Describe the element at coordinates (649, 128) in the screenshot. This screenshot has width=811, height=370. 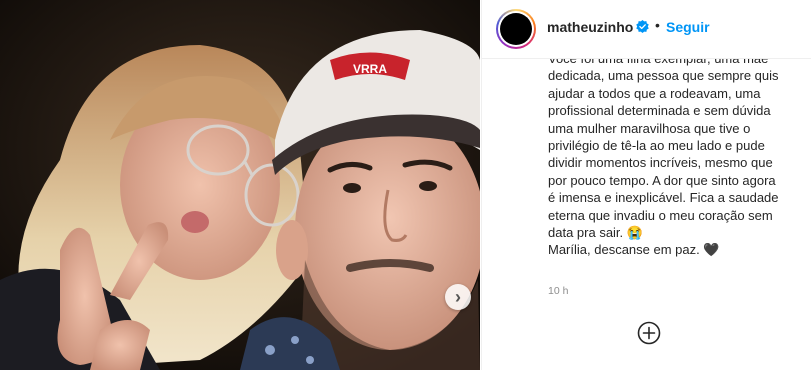
I see `caption-line: uma mulher maravilhosa que tive o` at that location.